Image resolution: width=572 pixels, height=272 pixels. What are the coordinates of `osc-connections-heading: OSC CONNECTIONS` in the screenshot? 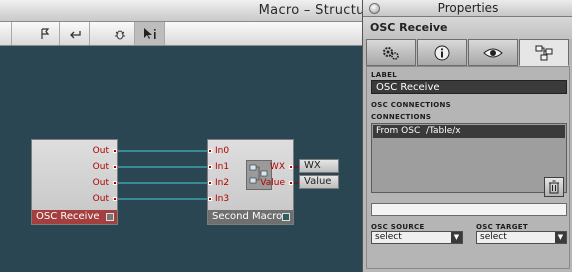 It's located at (411, 105).